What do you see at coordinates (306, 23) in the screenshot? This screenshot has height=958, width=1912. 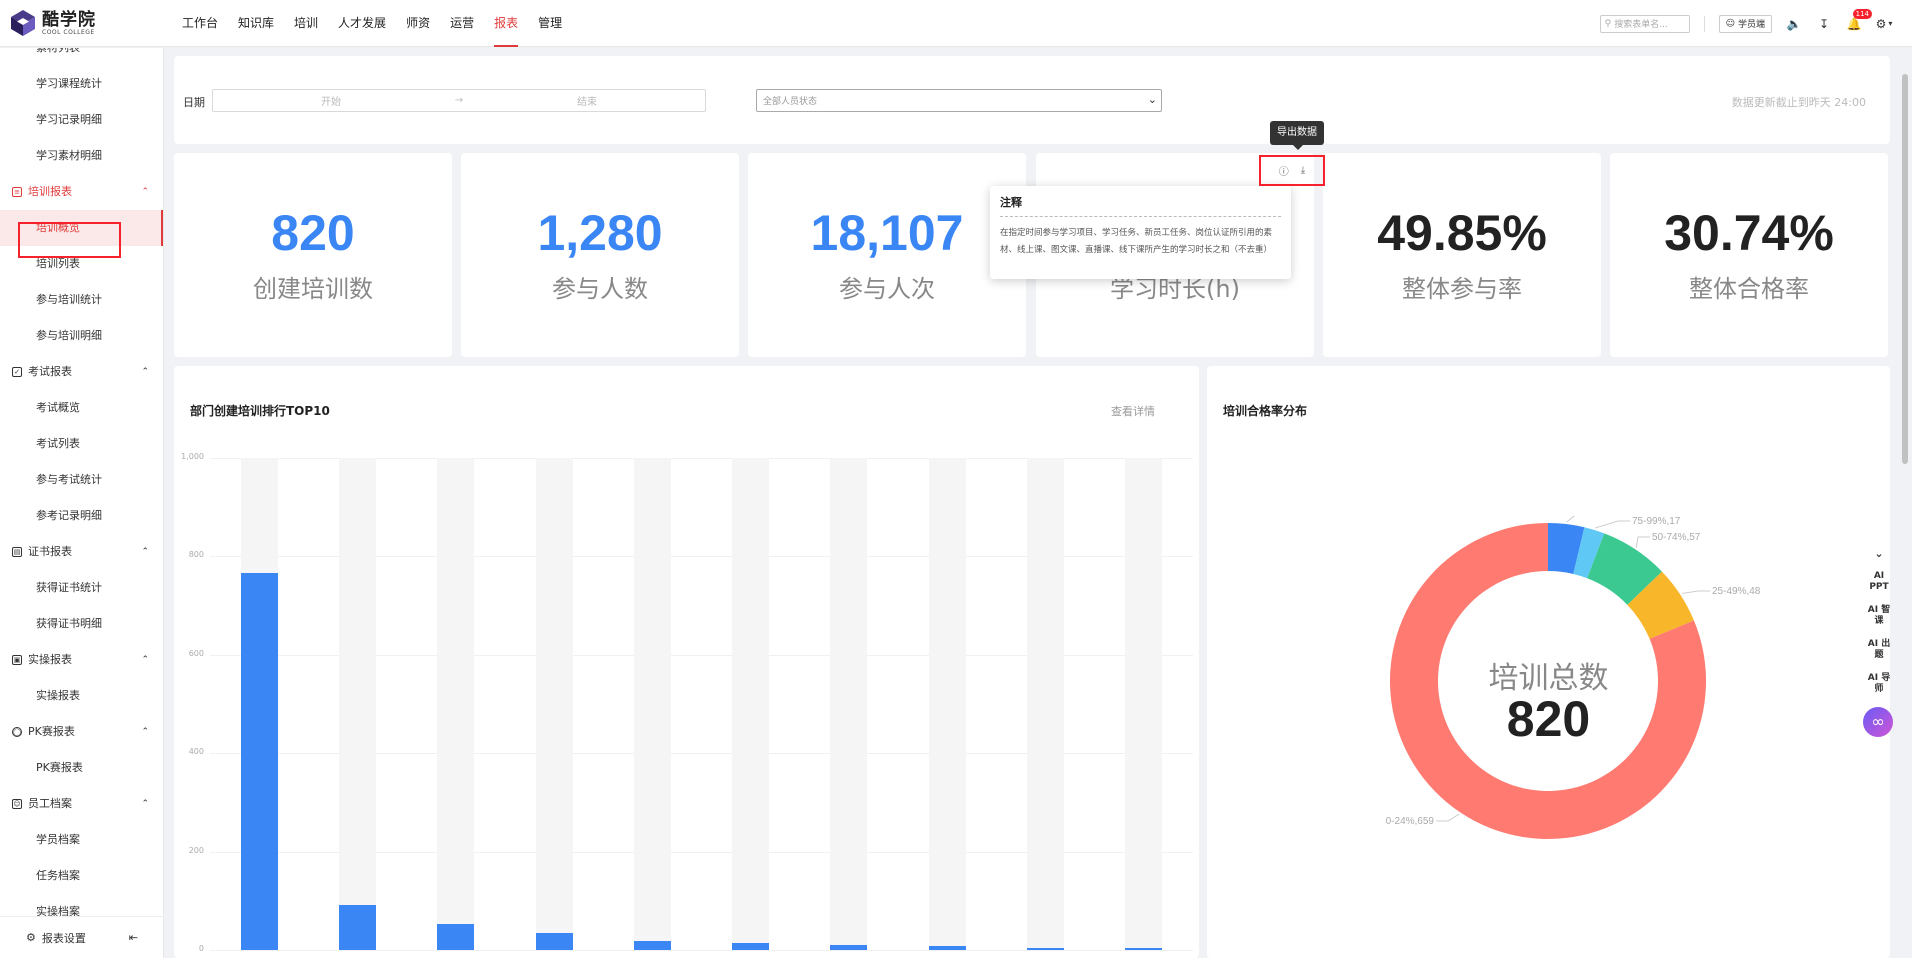 I see `nav-training: 培训` at bounding box center [306, 23].